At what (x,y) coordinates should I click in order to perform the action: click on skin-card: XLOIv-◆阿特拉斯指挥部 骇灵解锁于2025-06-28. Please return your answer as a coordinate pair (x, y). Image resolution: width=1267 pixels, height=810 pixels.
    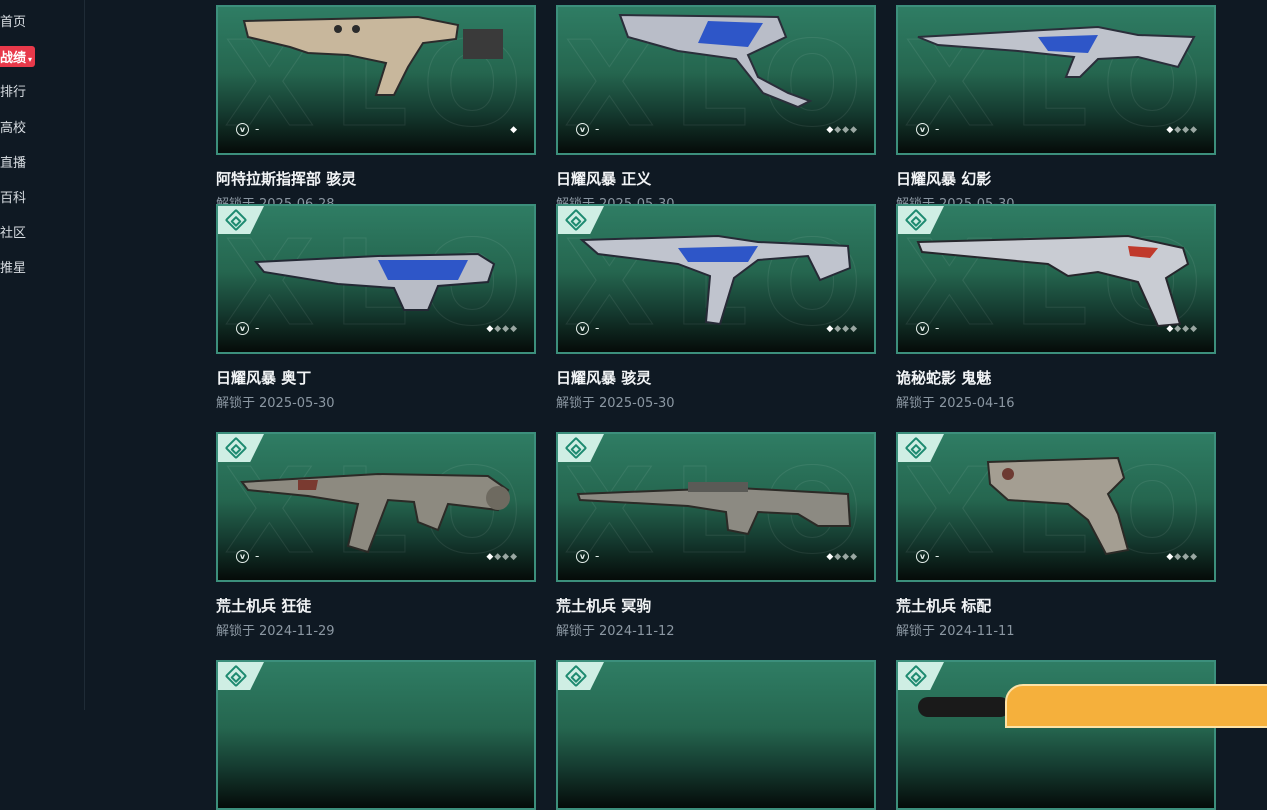
    Looking at the image, I should click on (376, 108).